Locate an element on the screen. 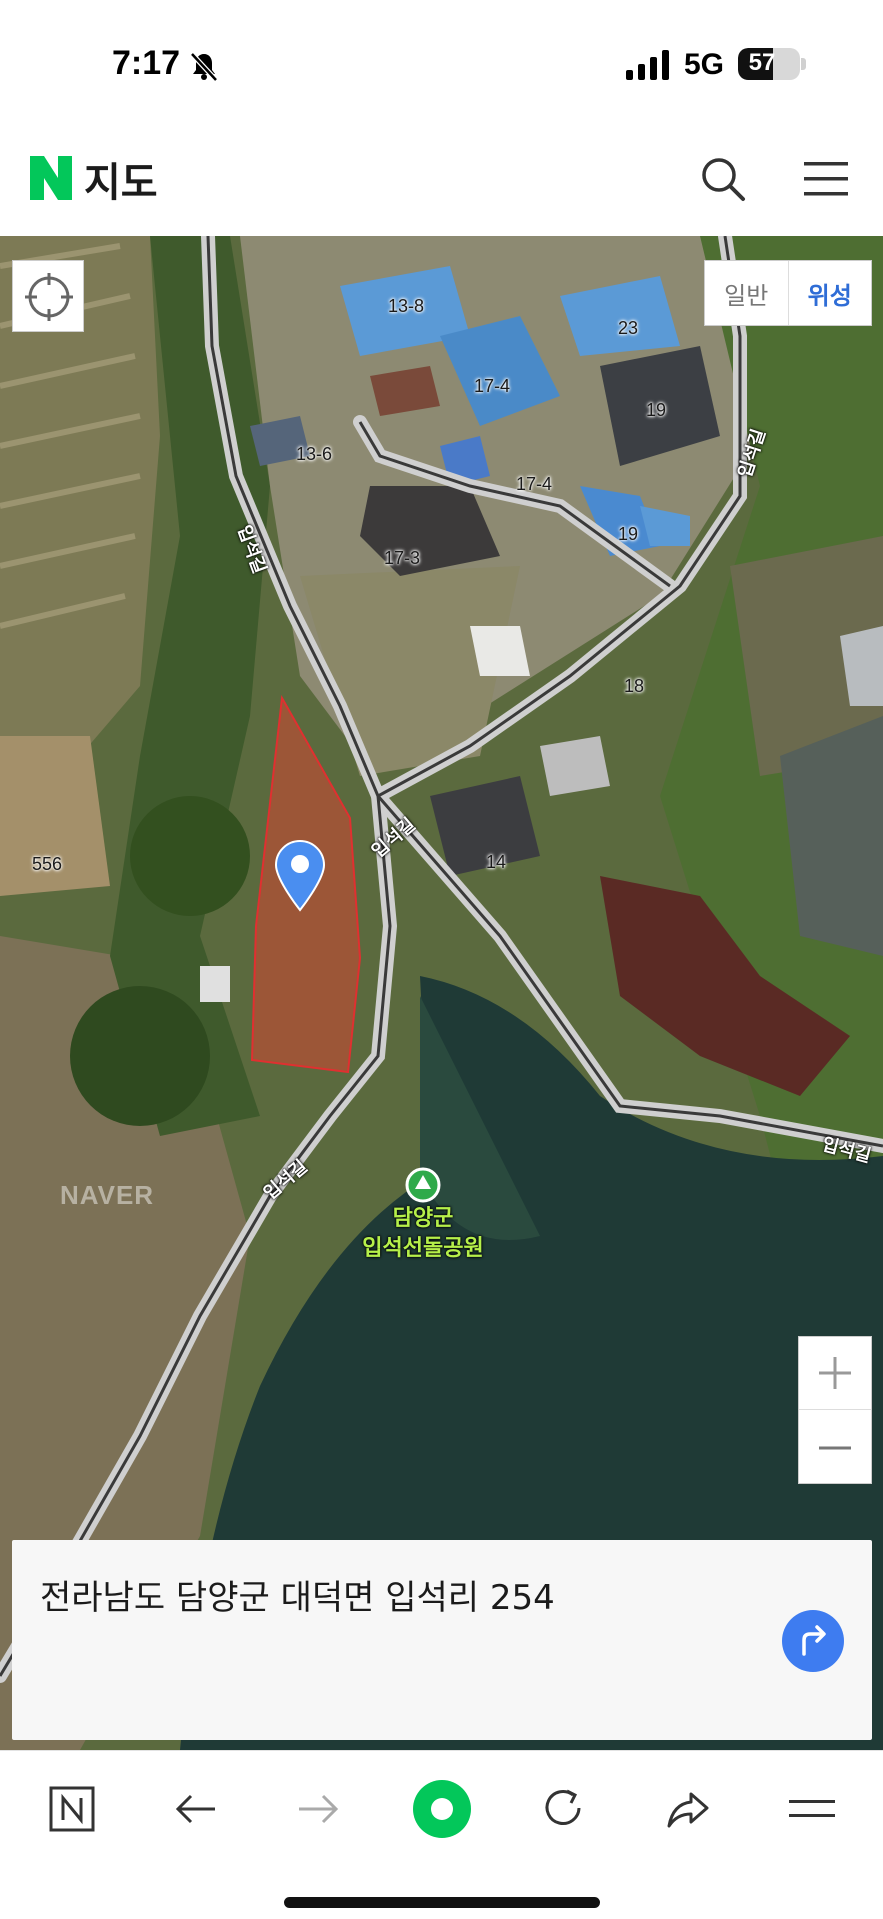 This screenshot has width=883, height=1919. browser-menu-button is located at coordinates (812, 1809).